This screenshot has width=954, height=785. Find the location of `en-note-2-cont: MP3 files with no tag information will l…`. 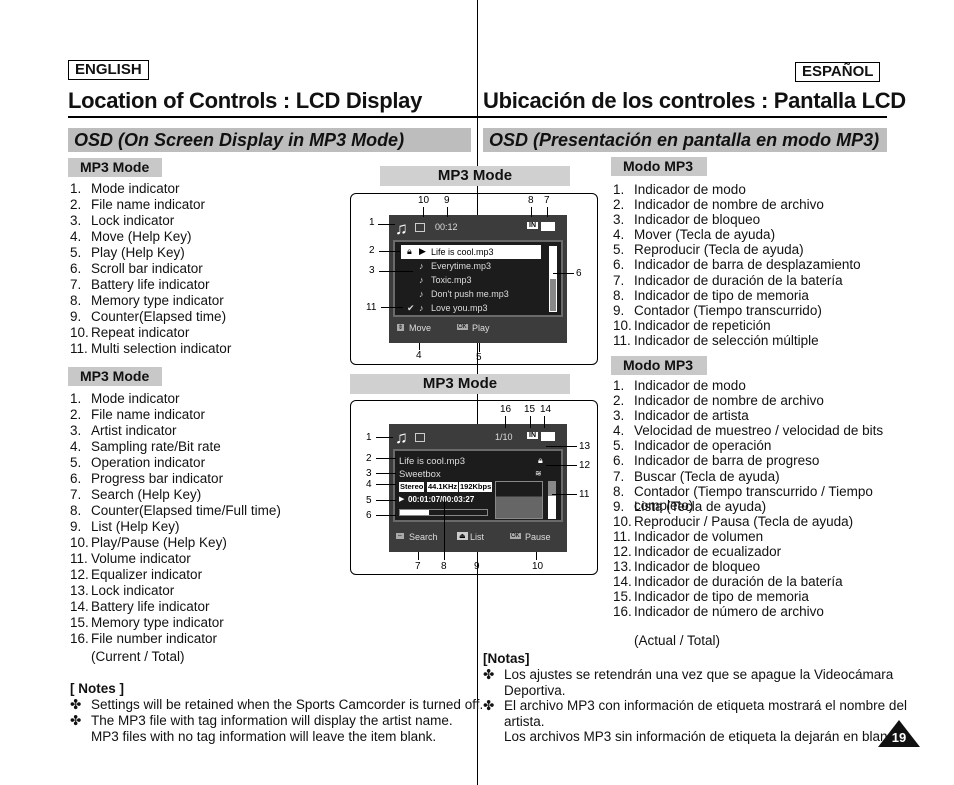

en-note-2-cont: MP3 files with no tag information will l… is located at coordinates (264, 736).